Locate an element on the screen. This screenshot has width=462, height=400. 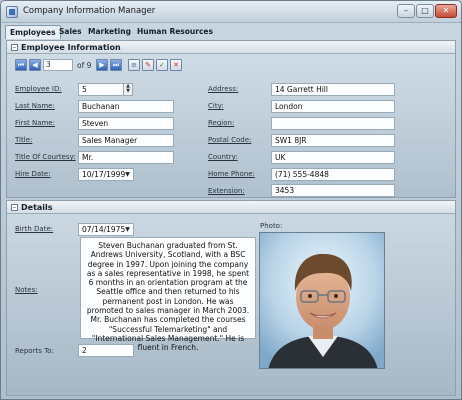
save-record-icon: ✓ is located at coordinates (162, 65).